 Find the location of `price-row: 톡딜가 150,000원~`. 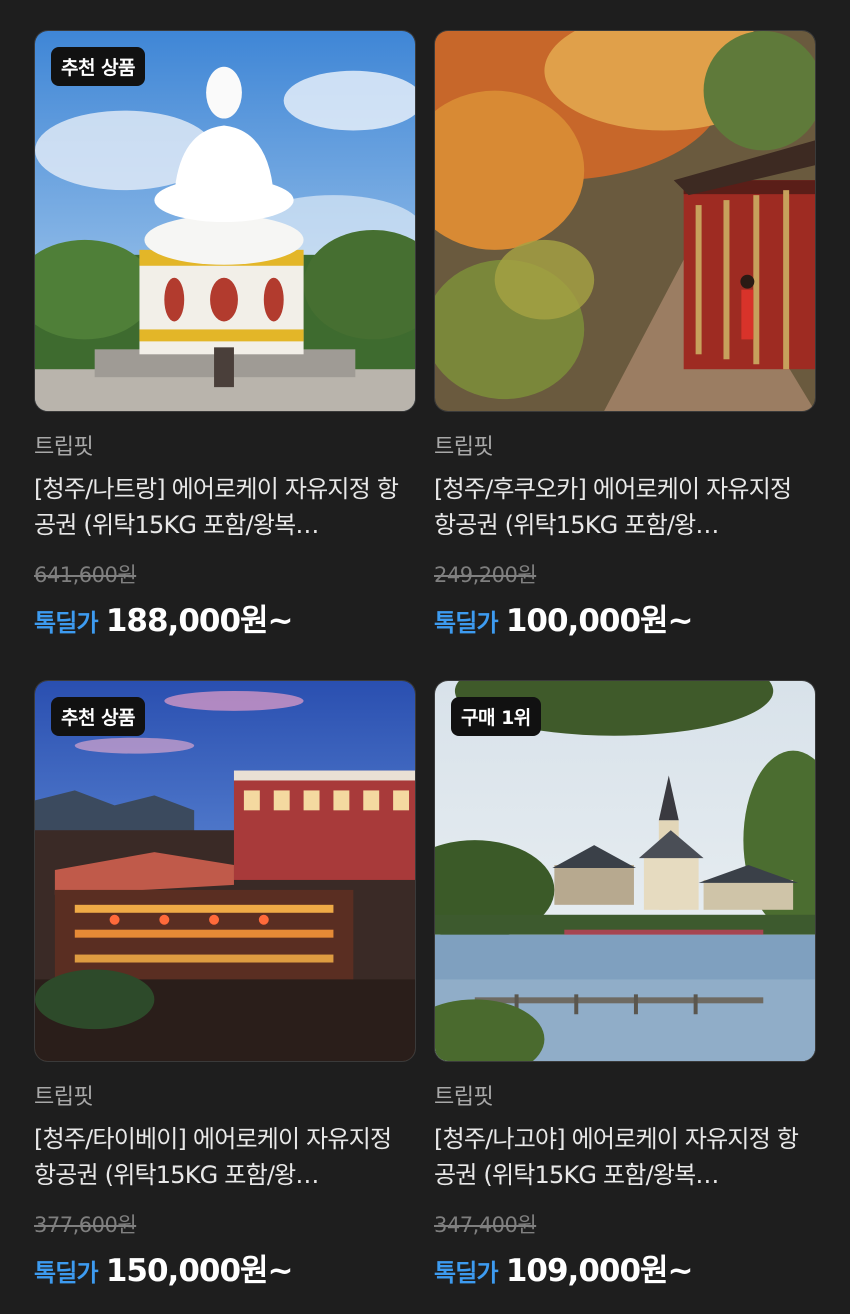

price-row: 톡딜가 150,000원~ is located at coordinates (225, 1267).